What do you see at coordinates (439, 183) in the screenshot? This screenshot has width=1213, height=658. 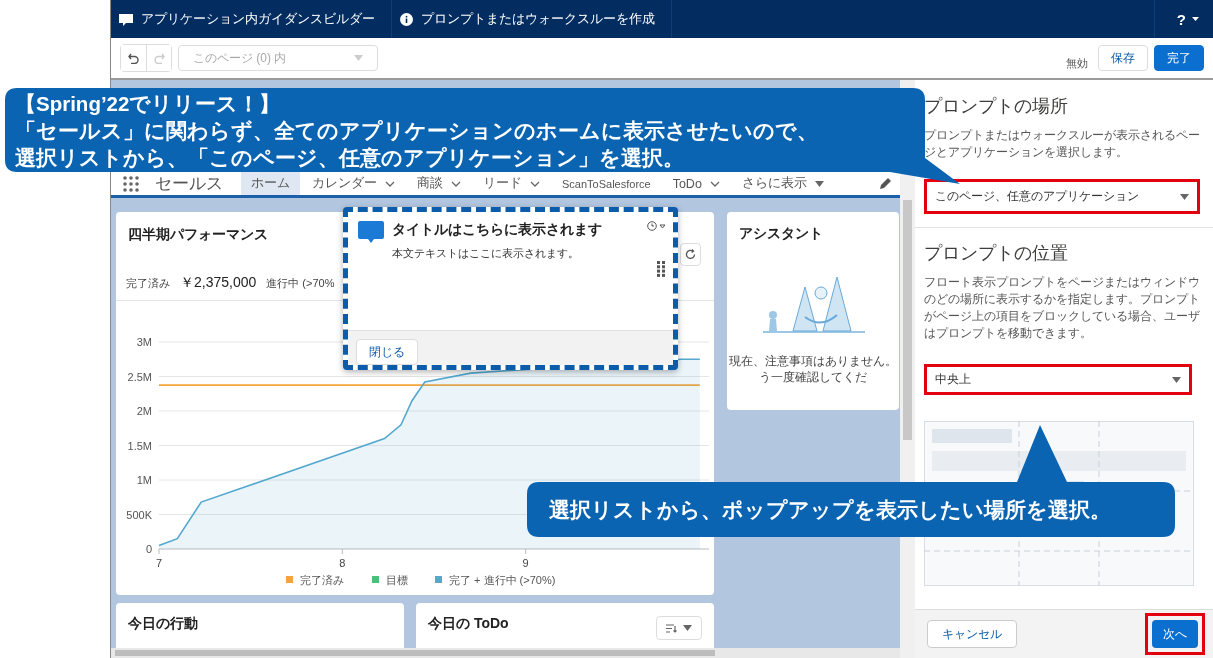 I see `nav-tab: 商談` at bounding box center [439, 183].